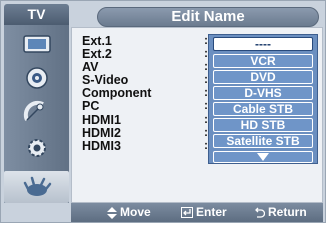  I want to click on triangle-down-icon, so click(263, 157).